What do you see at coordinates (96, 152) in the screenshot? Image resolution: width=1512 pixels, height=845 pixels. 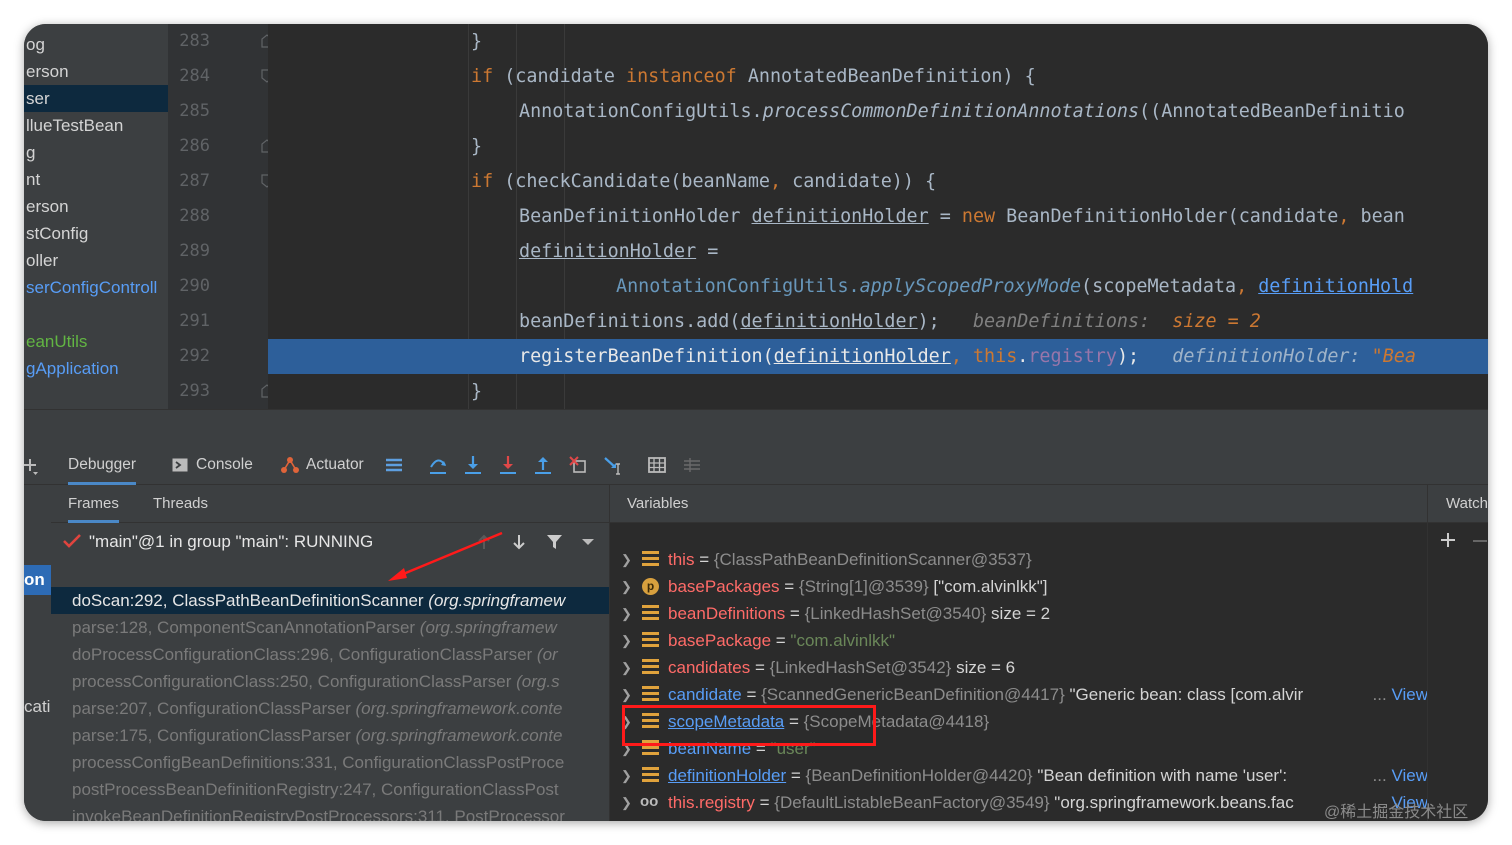 I see `tree-item: g` at bounding box center [96, 152].